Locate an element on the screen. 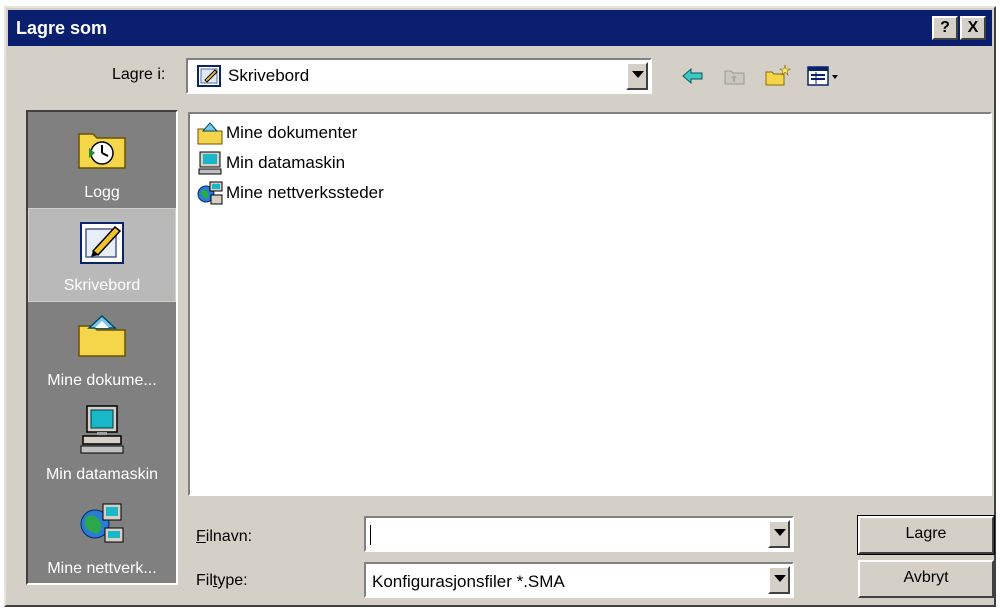  file-name: Mine dokumenter is located at coordinates (292, 132).